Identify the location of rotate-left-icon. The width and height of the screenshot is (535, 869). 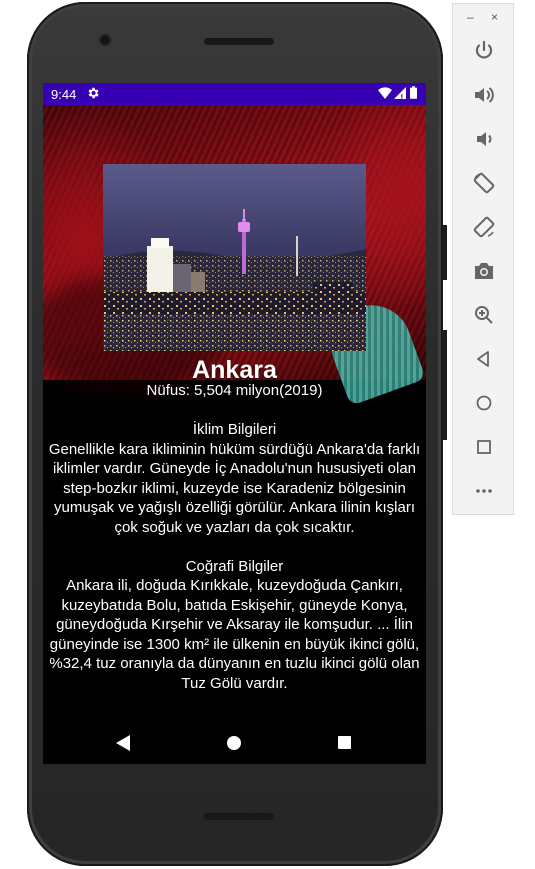
(484, 183).